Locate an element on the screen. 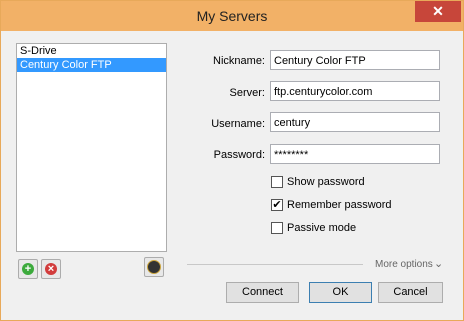 This screenshot has height=321, width=464. ok-button: OK is located at coordinates (340, 292).